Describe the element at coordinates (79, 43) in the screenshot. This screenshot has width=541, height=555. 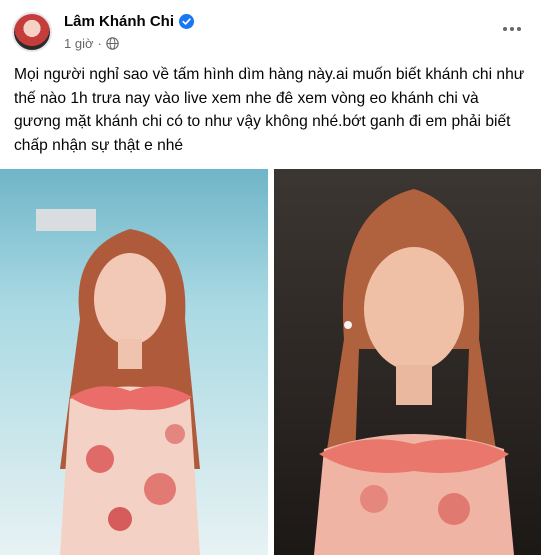
I see `post-timestamp: 1 giờ` at that location.